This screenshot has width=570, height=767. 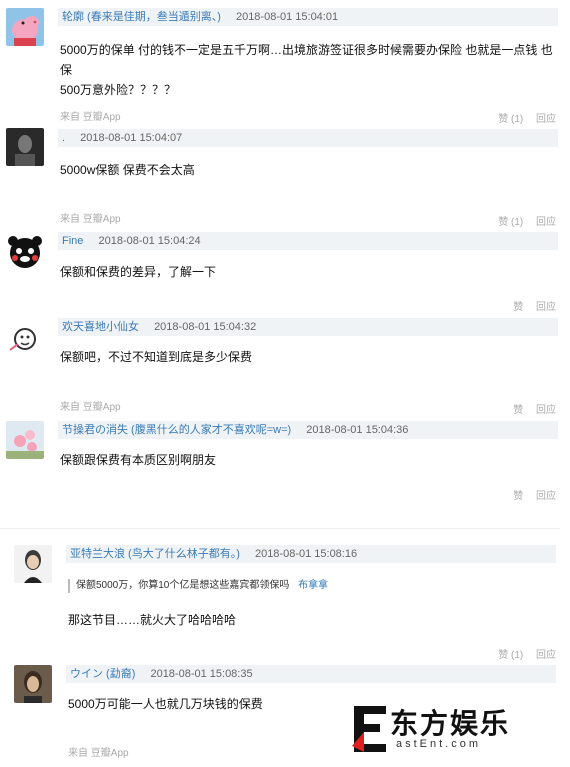 What do you see at coordinates (176, 430) in the screenshot?
I see `author-link: 节操君の消失 (腹黑什么的人家才不喜欢呢=w=)` at bounding box center [176, 430].